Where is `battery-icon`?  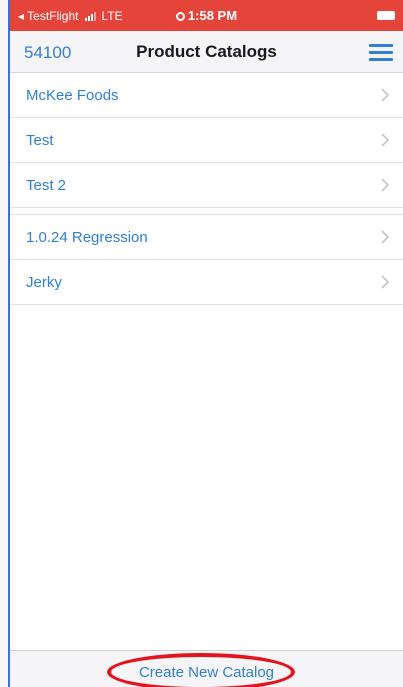
battery-icon is located at coordinates (386, 15).